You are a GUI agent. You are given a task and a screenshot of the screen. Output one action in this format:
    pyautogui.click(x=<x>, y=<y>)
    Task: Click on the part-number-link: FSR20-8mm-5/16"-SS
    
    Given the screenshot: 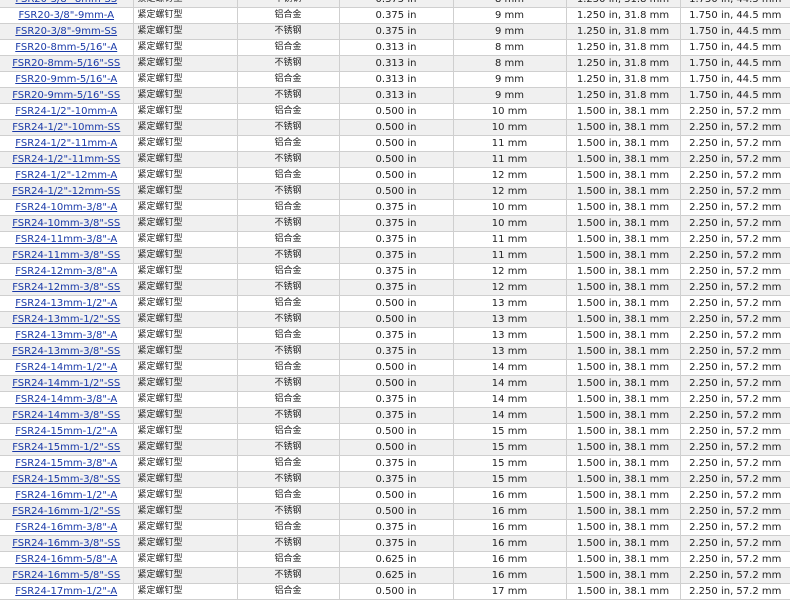 What is the action you would take?
    pyautogui.click(x=66, y=63)
    